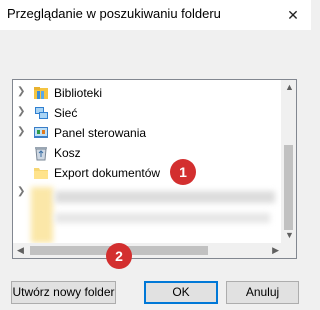 This screenshot has height=310, width=320. What do you see at coordinates (119, 256) in the screenshot?
I see `annotation-badge-2: 2` at bounding box center [119, 256].